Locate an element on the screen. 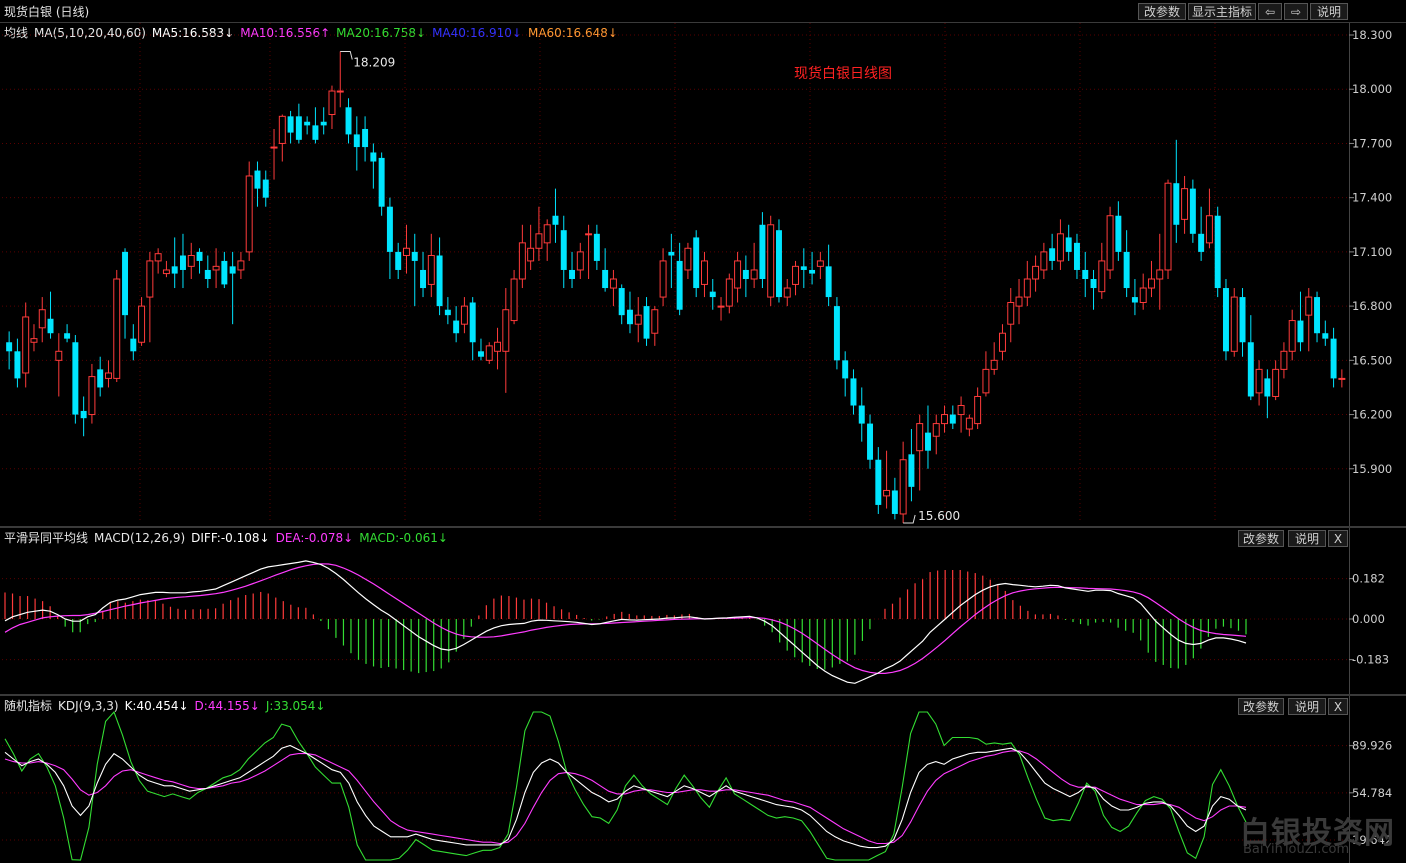 The image size is (1406, 863). high-price-label: 18.209 is located at coordinates (374, 62).